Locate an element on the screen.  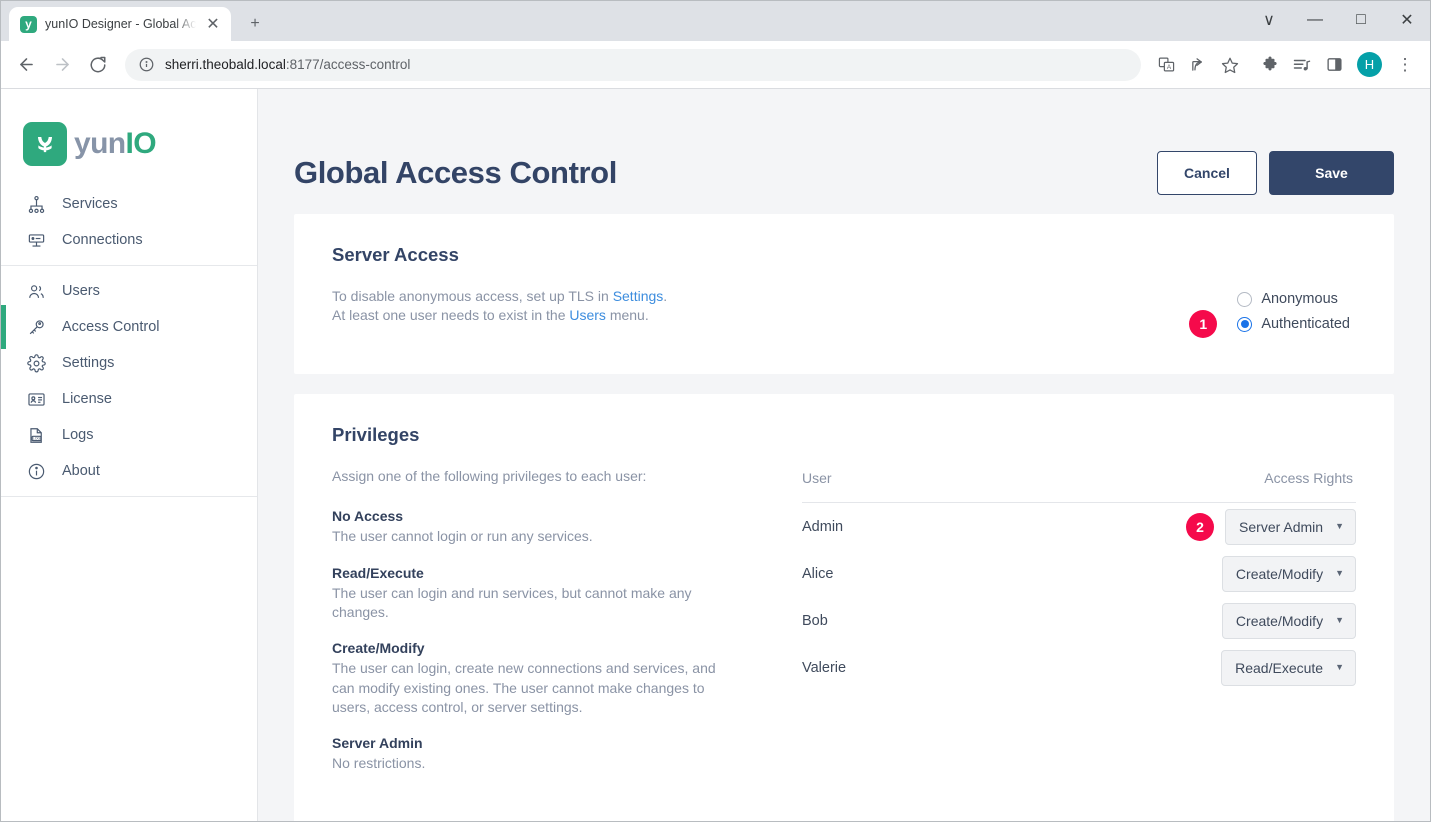
row-right: Read/Execute ▼ is located at coordinates (1288, 667).